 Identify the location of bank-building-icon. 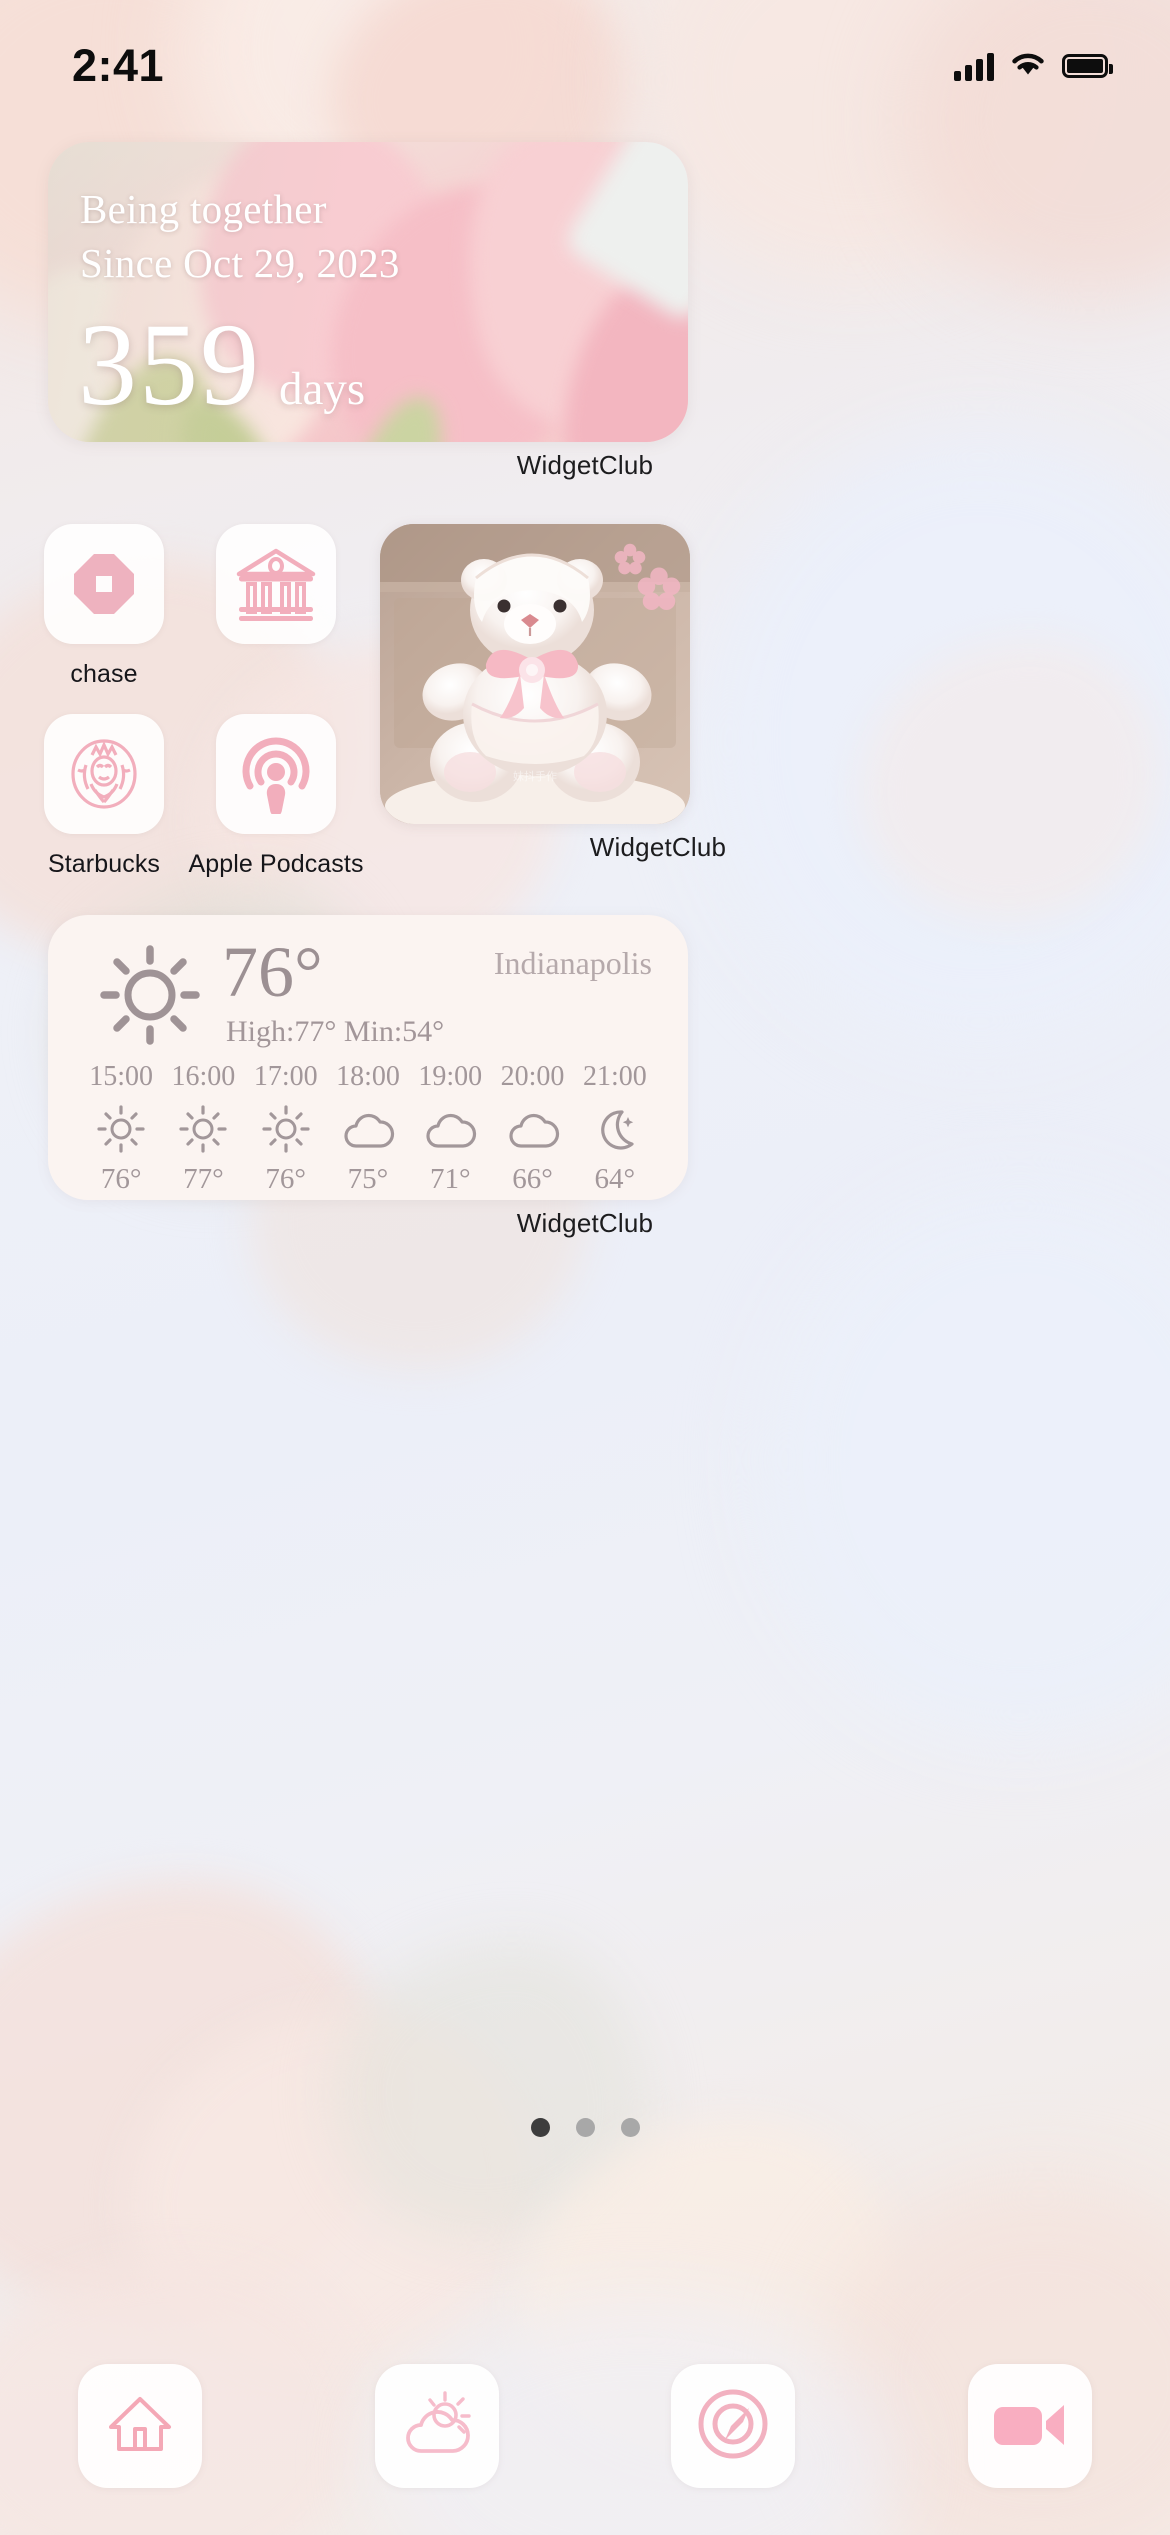
(276, 584).